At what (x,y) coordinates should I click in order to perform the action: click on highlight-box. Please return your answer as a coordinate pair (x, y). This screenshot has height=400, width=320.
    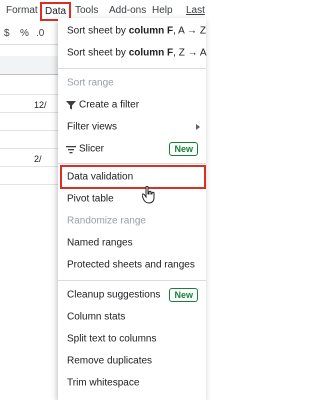
    Looking at the image, I should click on (133, 177).